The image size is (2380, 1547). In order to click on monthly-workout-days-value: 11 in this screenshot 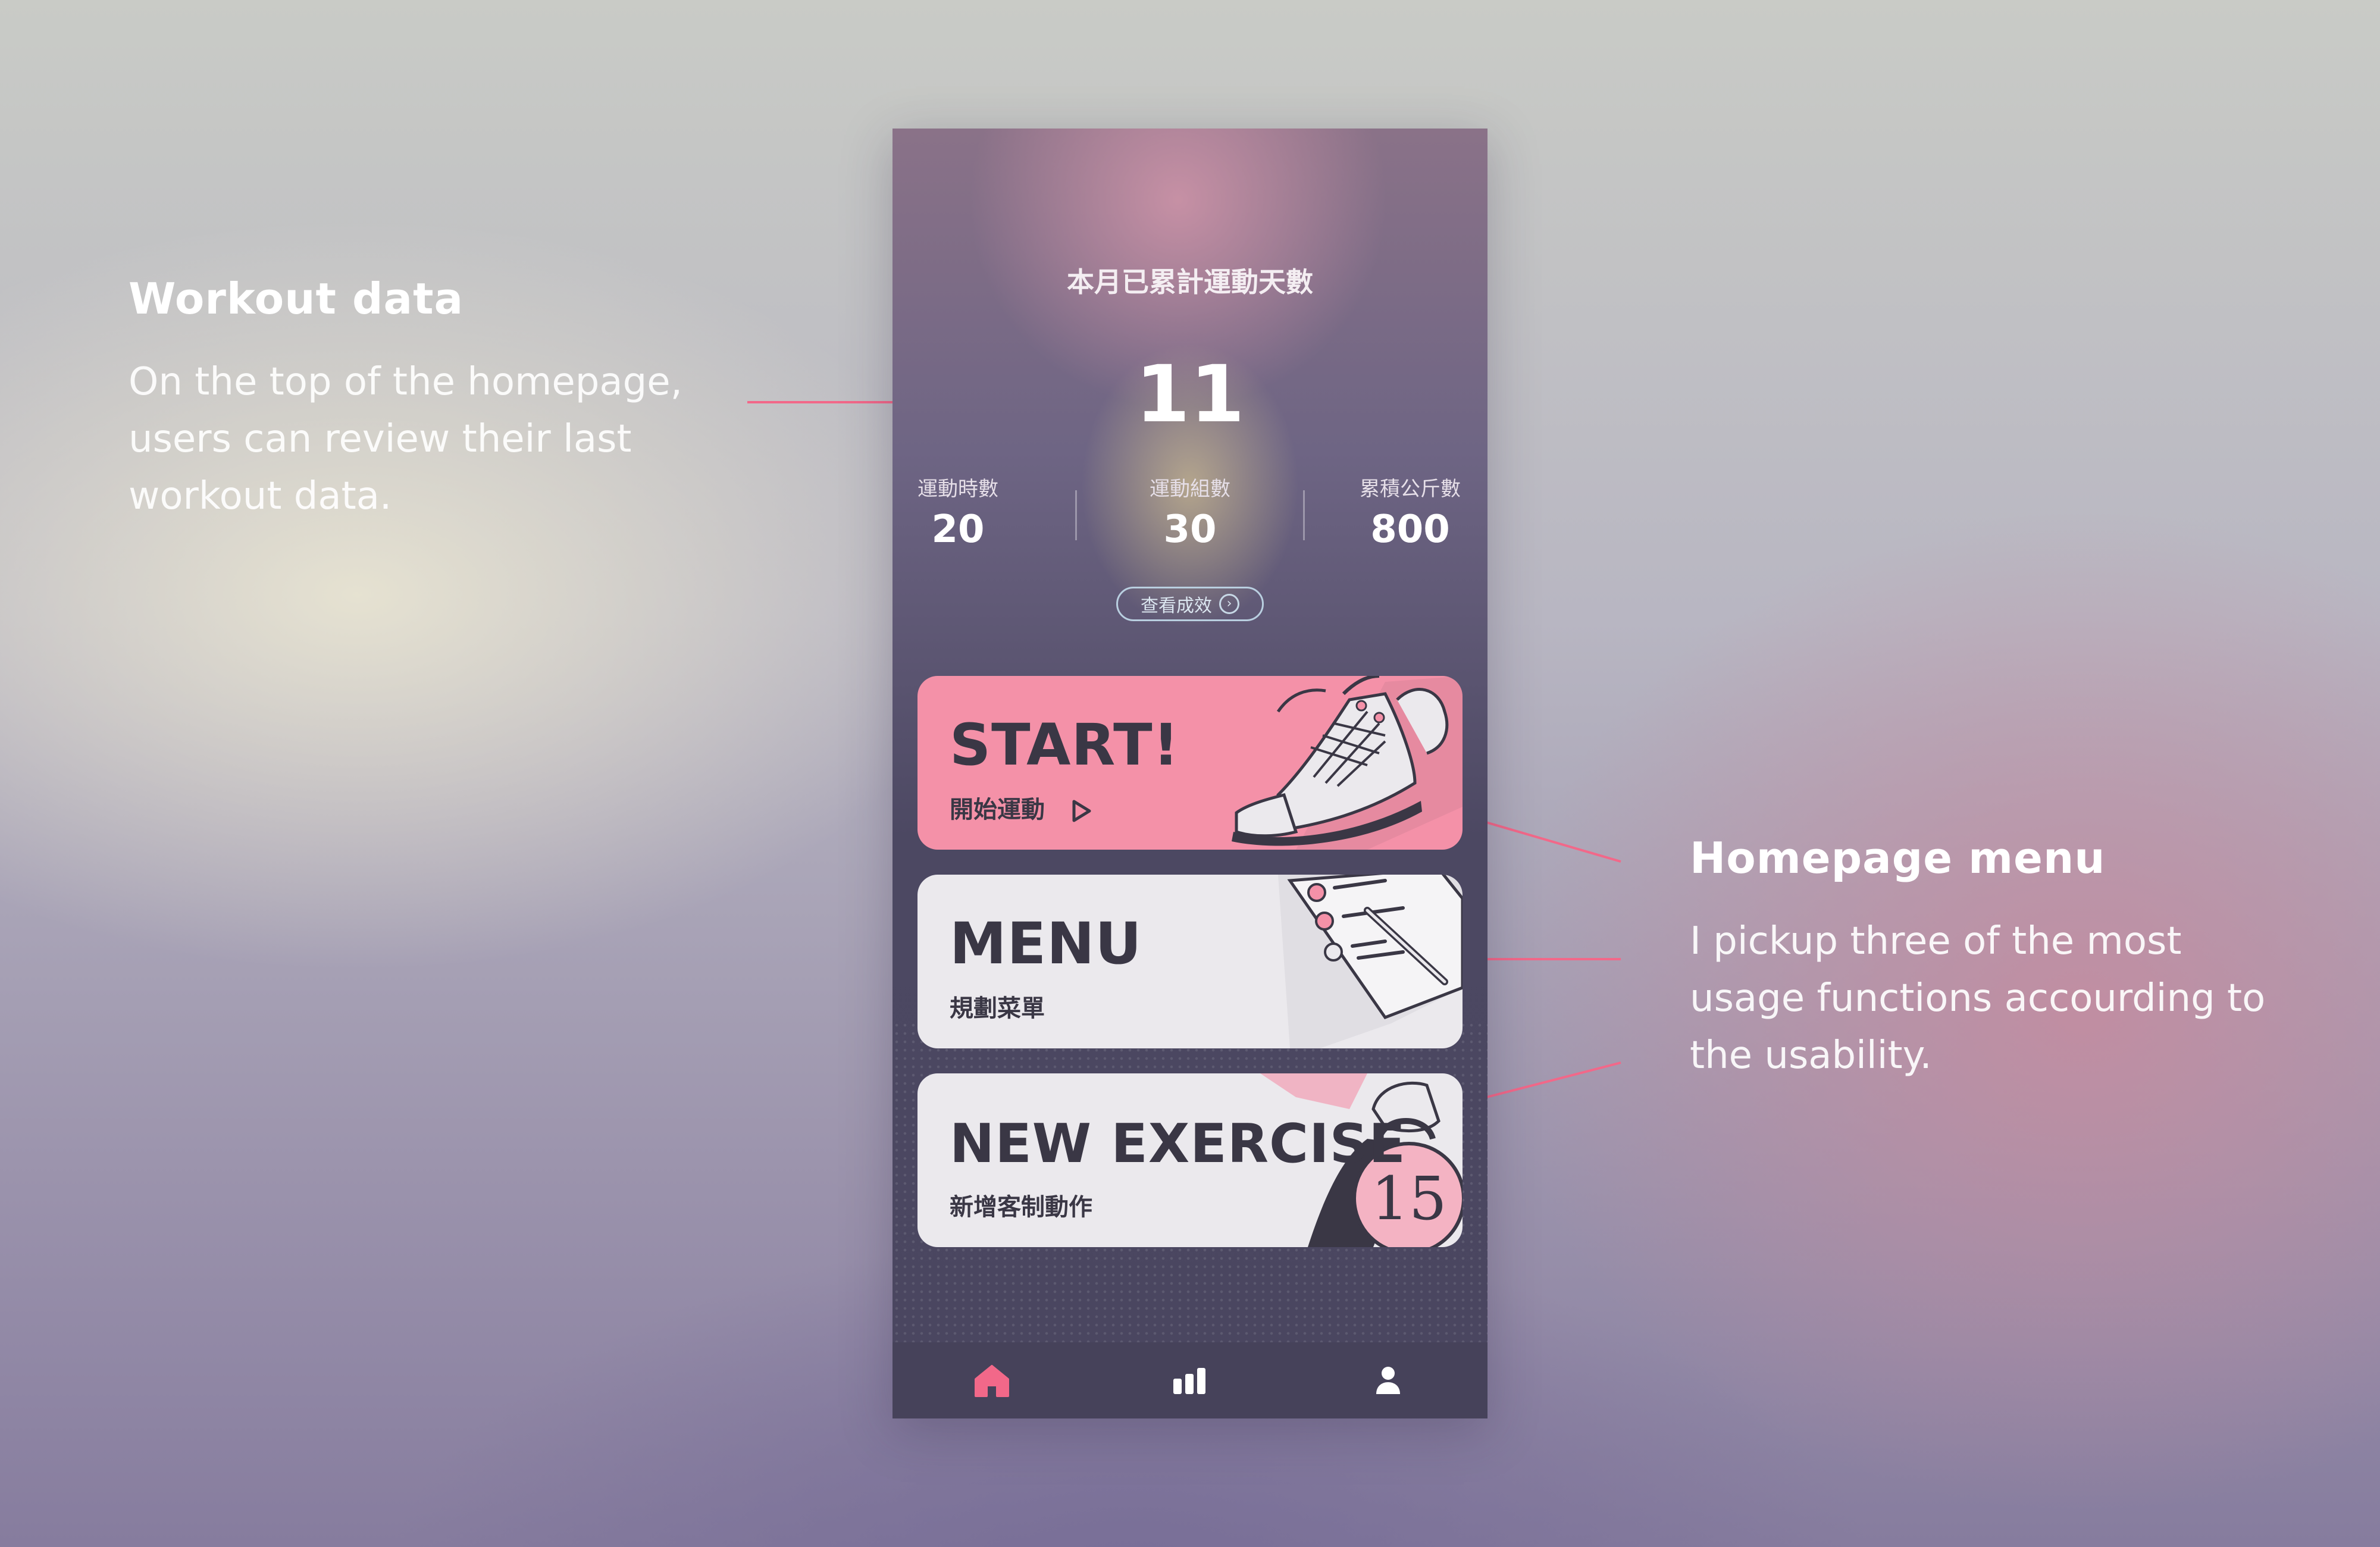, I will do `click(1190, 394)`.